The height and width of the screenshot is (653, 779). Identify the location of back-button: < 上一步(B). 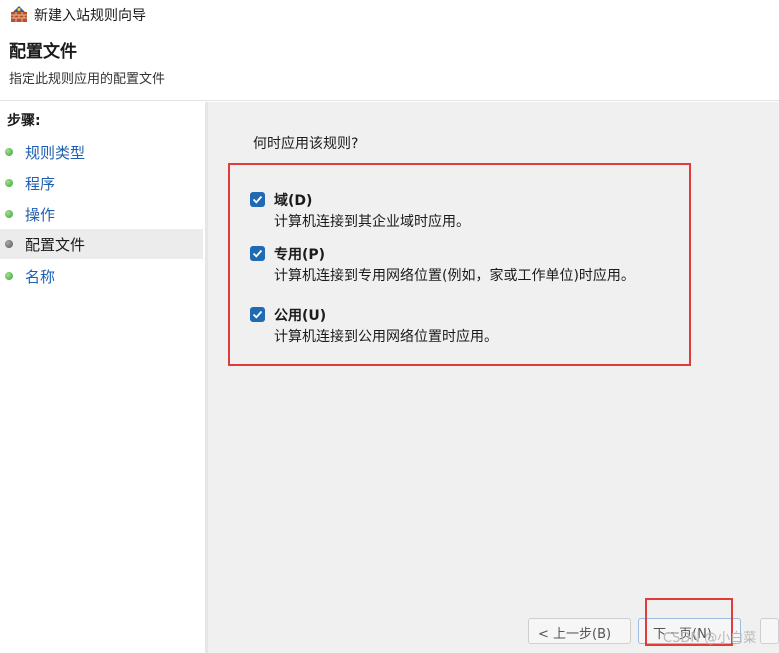
(579, 631).